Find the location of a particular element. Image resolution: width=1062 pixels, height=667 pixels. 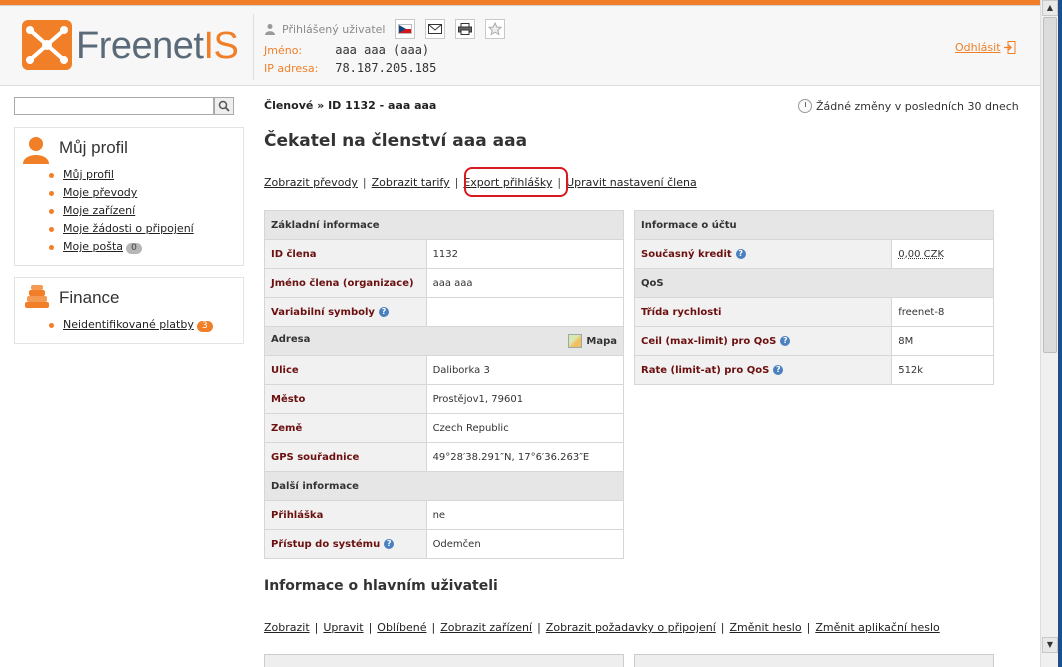

sidebar-item-label: Moje žádosti o připojení is located at coordinates (128, 228).